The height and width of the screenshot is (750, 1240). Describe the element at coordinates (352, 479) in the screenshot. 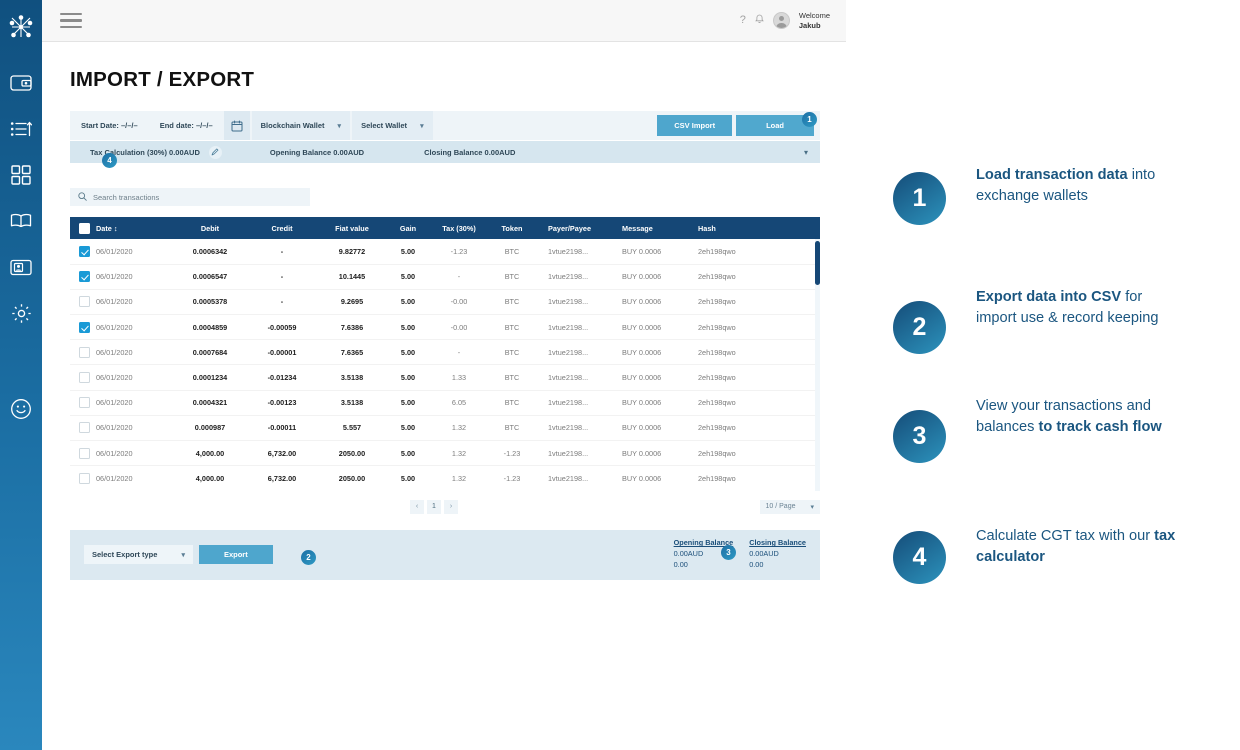

I see `cell-fiat: 2050.00` at that location.